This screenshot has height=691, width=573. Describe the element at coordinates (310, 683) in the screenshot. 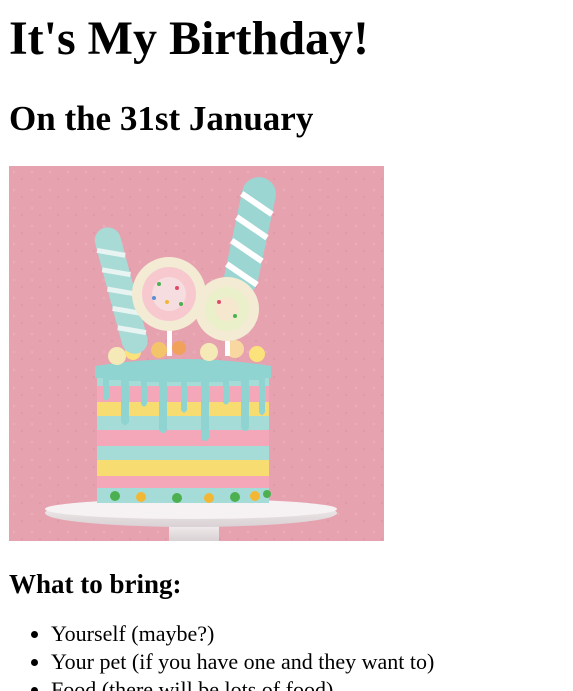

I see `list-item: Food (there will be lots of food)` at that location.